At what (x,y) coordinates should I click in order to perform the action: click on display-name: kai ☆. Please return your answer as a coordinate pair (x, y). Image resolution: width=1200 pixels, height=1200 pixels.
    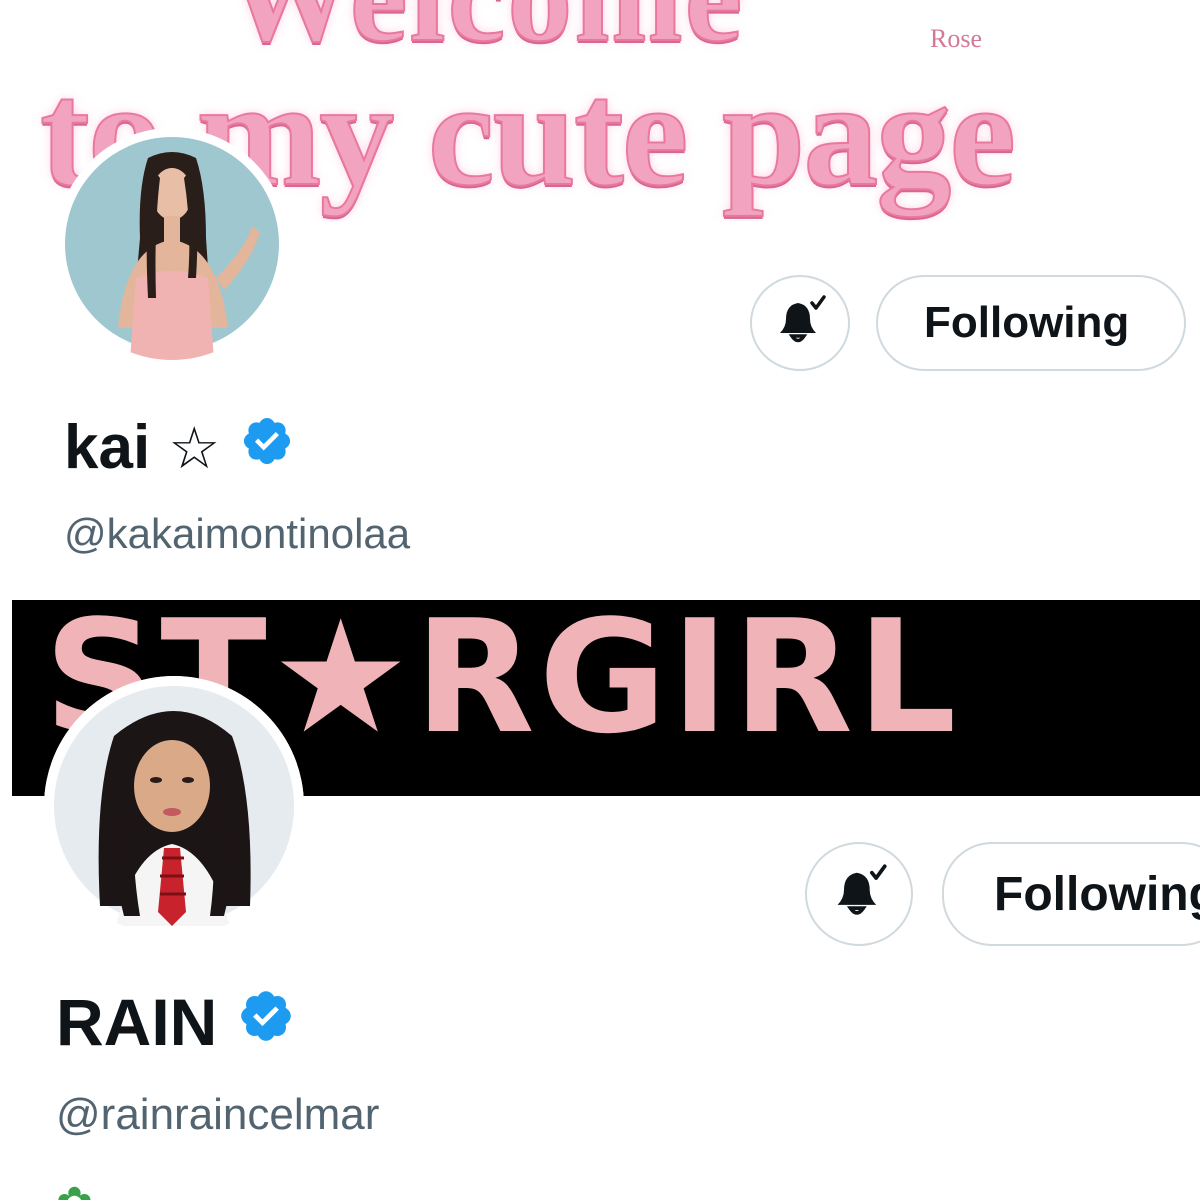
    Looking at the image, I should click on (179, 447).